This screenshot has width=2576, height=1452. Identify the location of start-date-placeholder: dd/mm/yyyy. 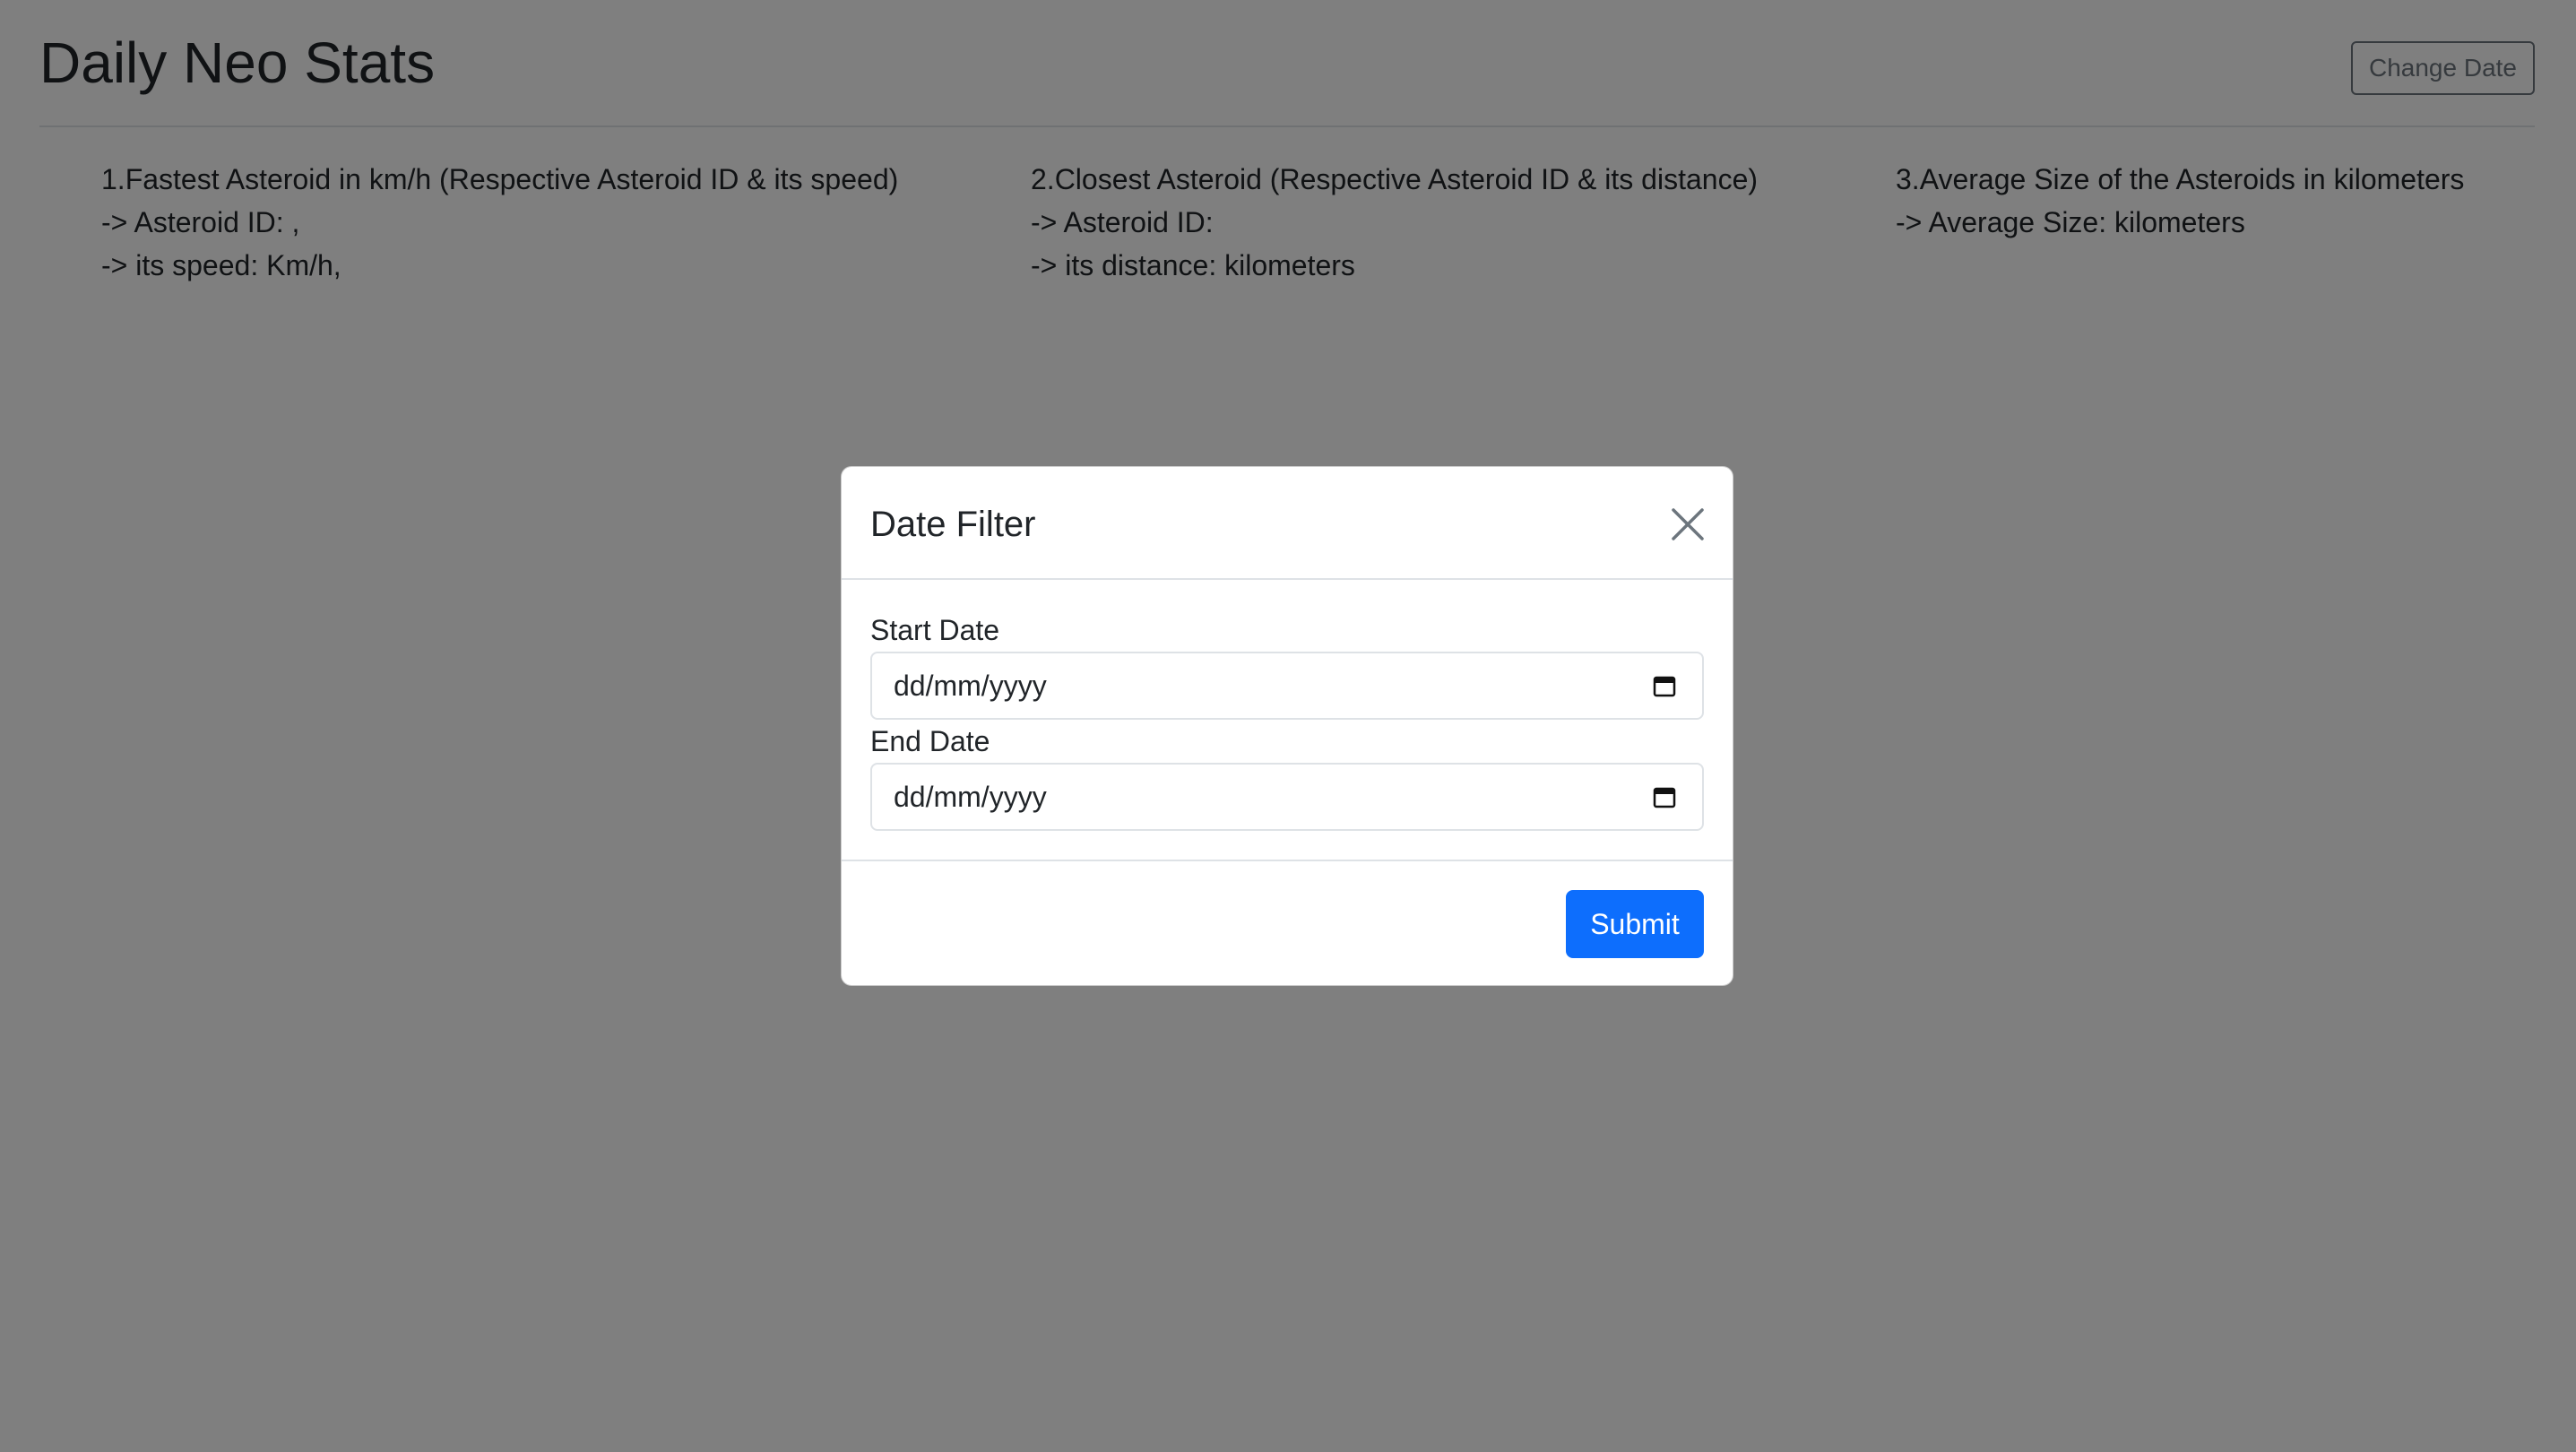
(970, 686).